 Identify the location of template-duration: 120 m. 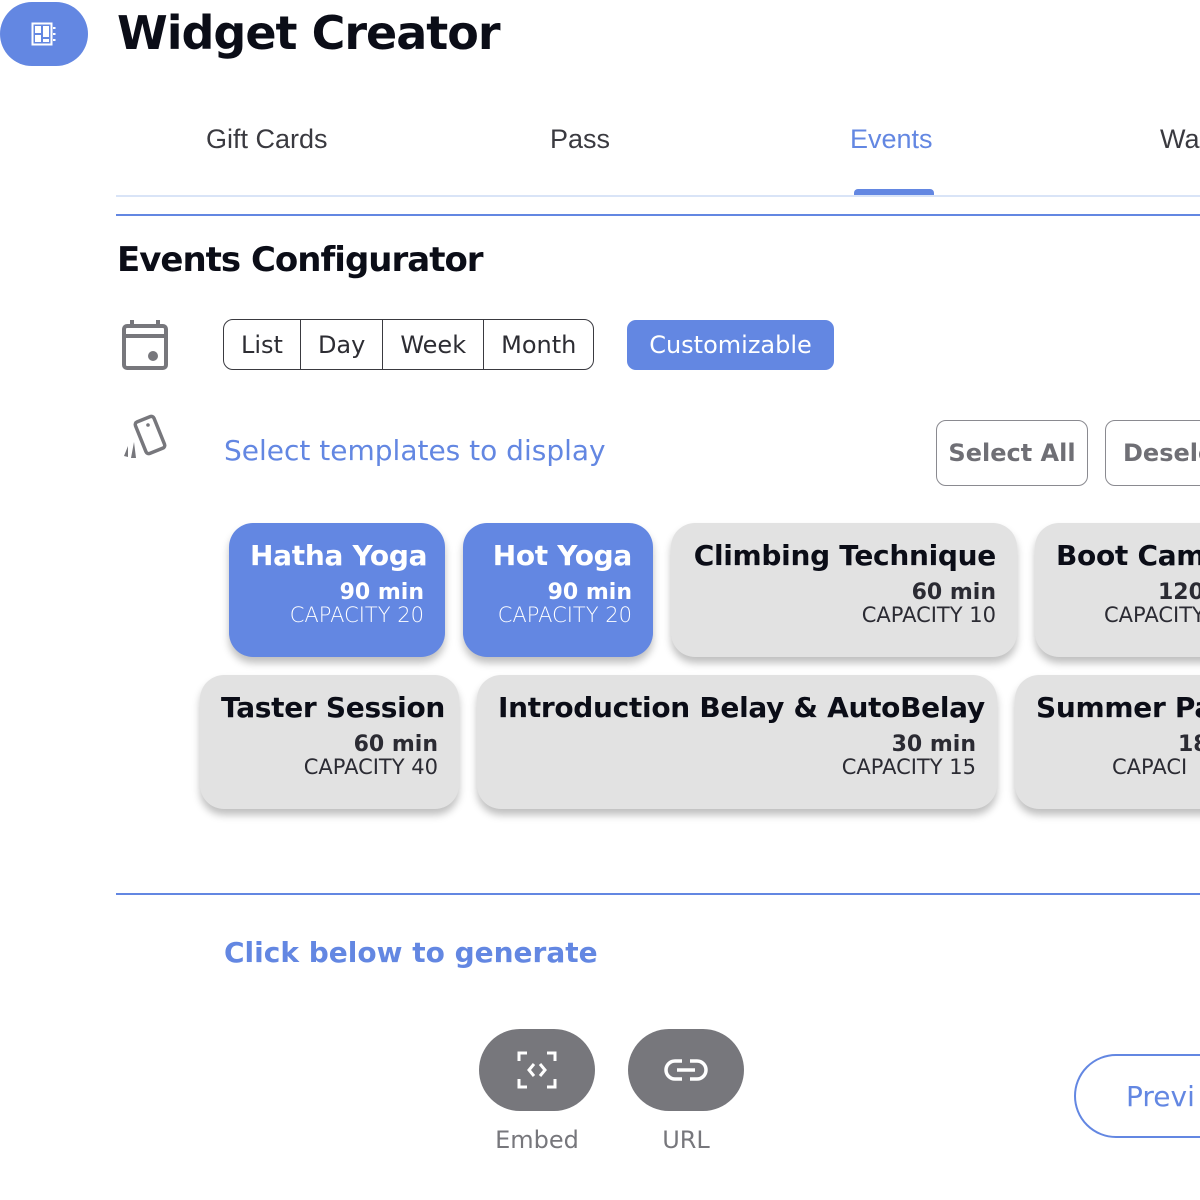
(1179, 592).